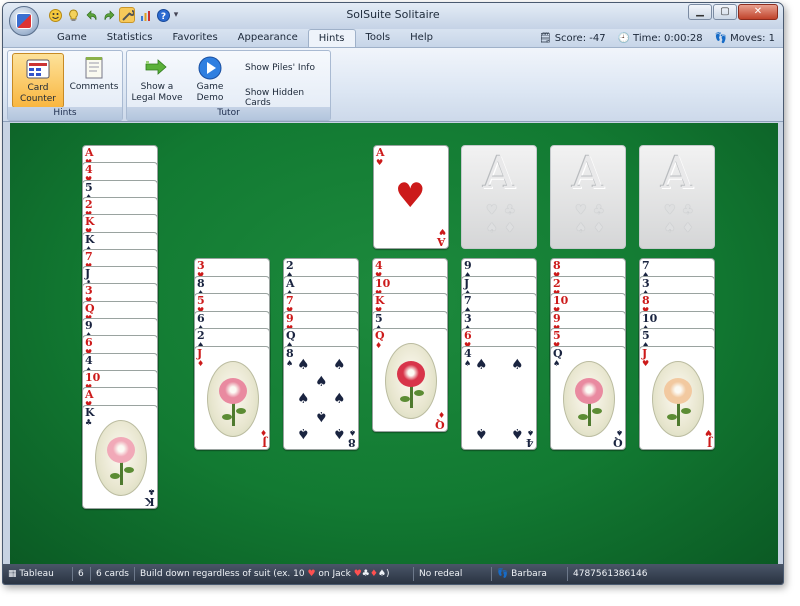 The width and height of the screenshot is (800, 606). What do you see at coordinates (646, 300) in the screenshot?
I see `card-rank: 8` at bounding box center [646, 300].